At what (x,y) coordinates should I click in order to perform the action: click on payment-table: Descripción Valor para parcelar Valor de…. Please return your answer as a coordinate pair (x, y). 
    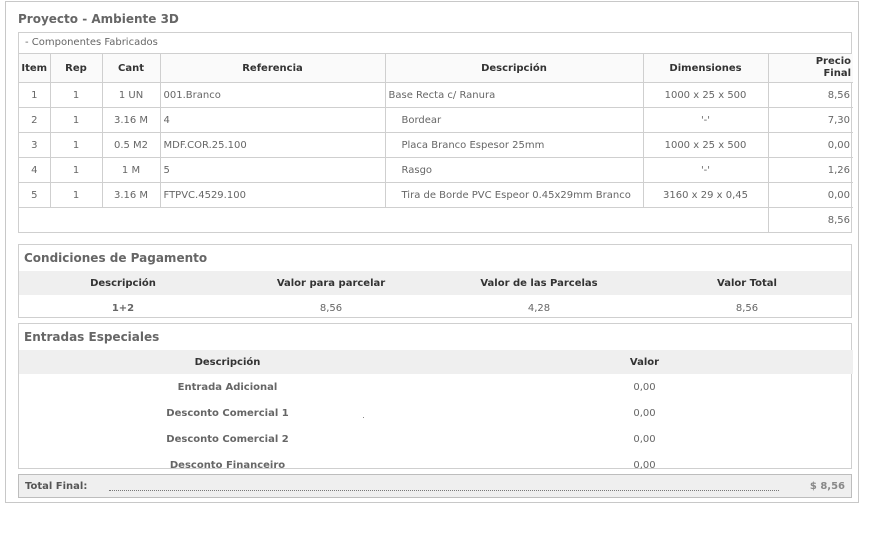
    Looking at the image, I should click on (435, 296).